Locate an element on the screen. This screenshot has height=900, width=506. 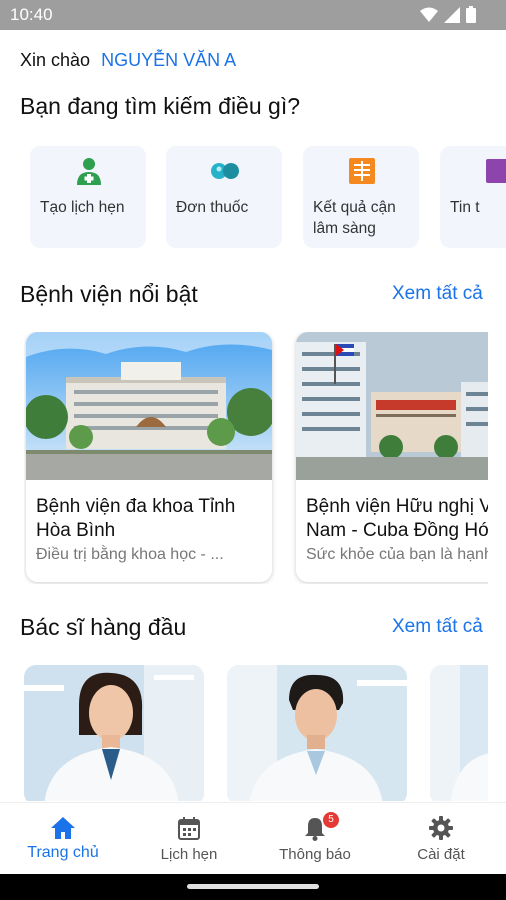
hospitals-see-all-link: Xem tất cả is located at coordinates (437, 294).